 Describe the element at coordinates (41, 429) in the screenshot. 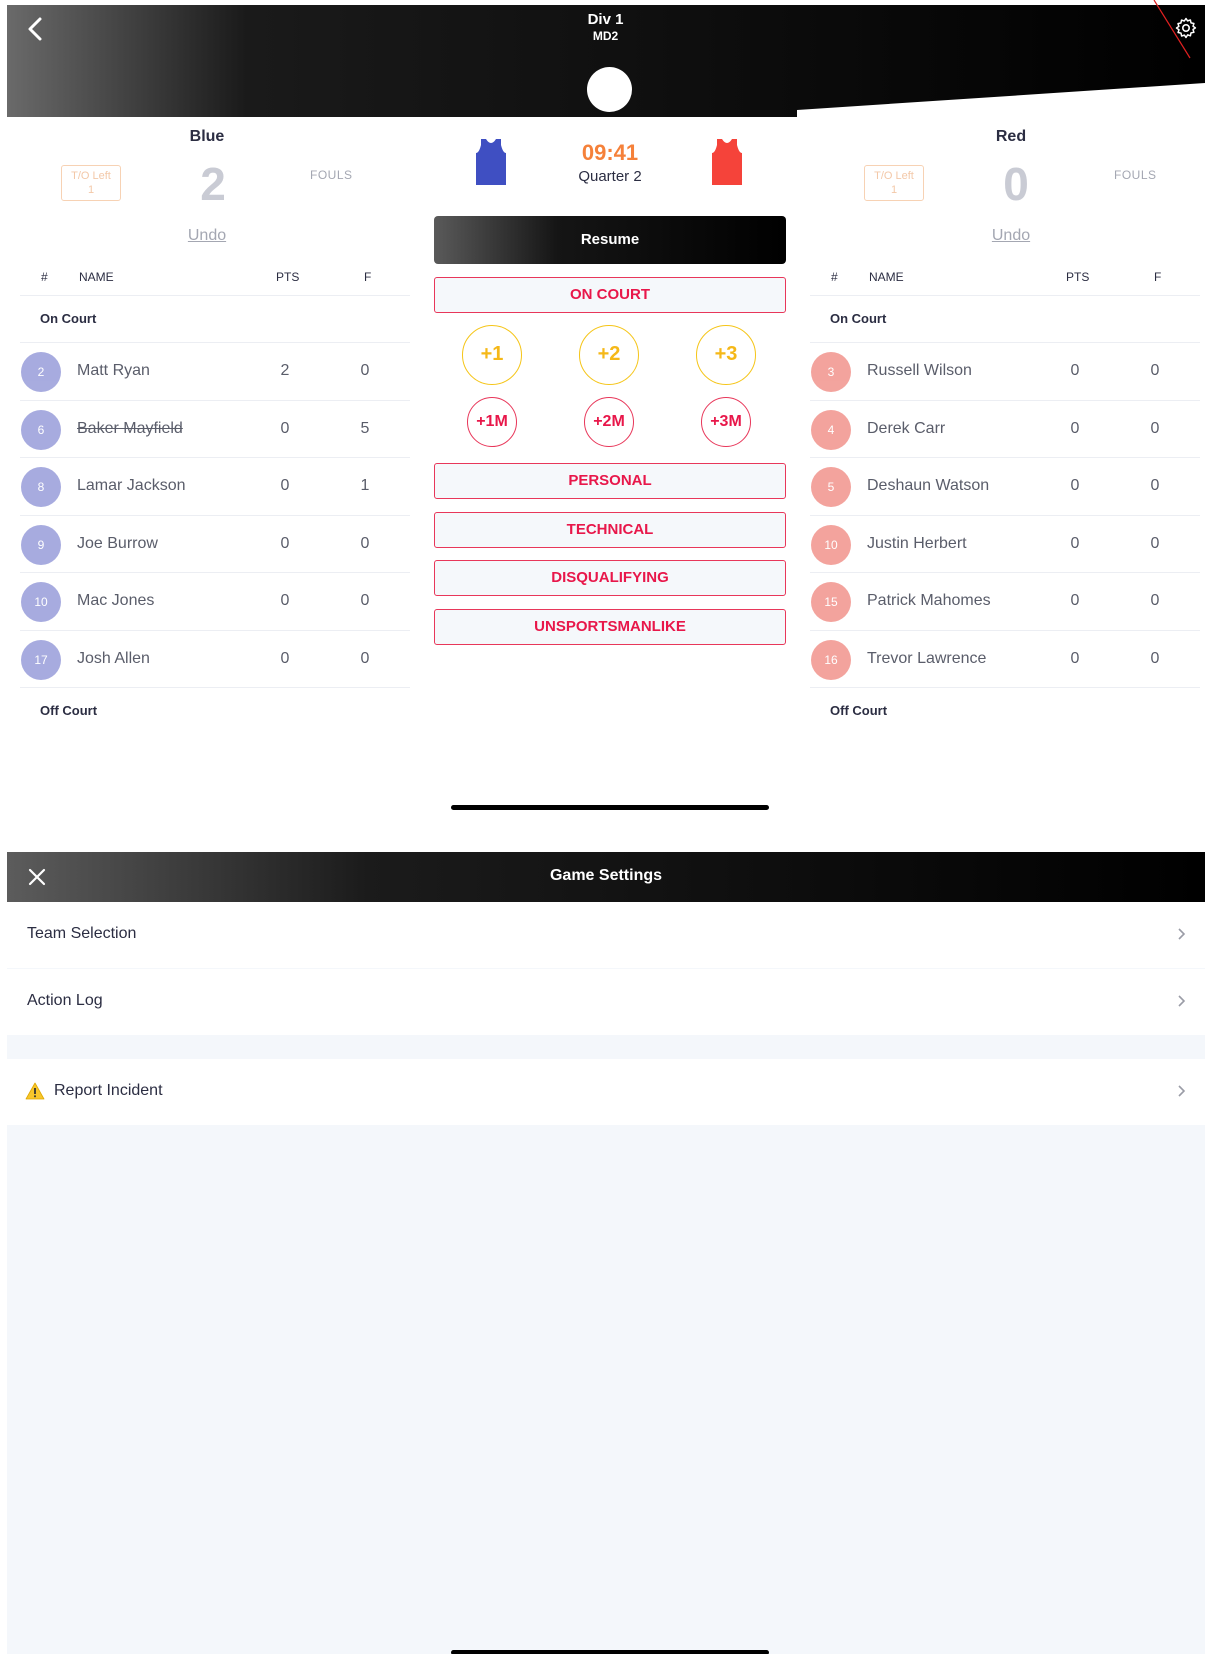

I see `player-number-badge: 6` at that location.